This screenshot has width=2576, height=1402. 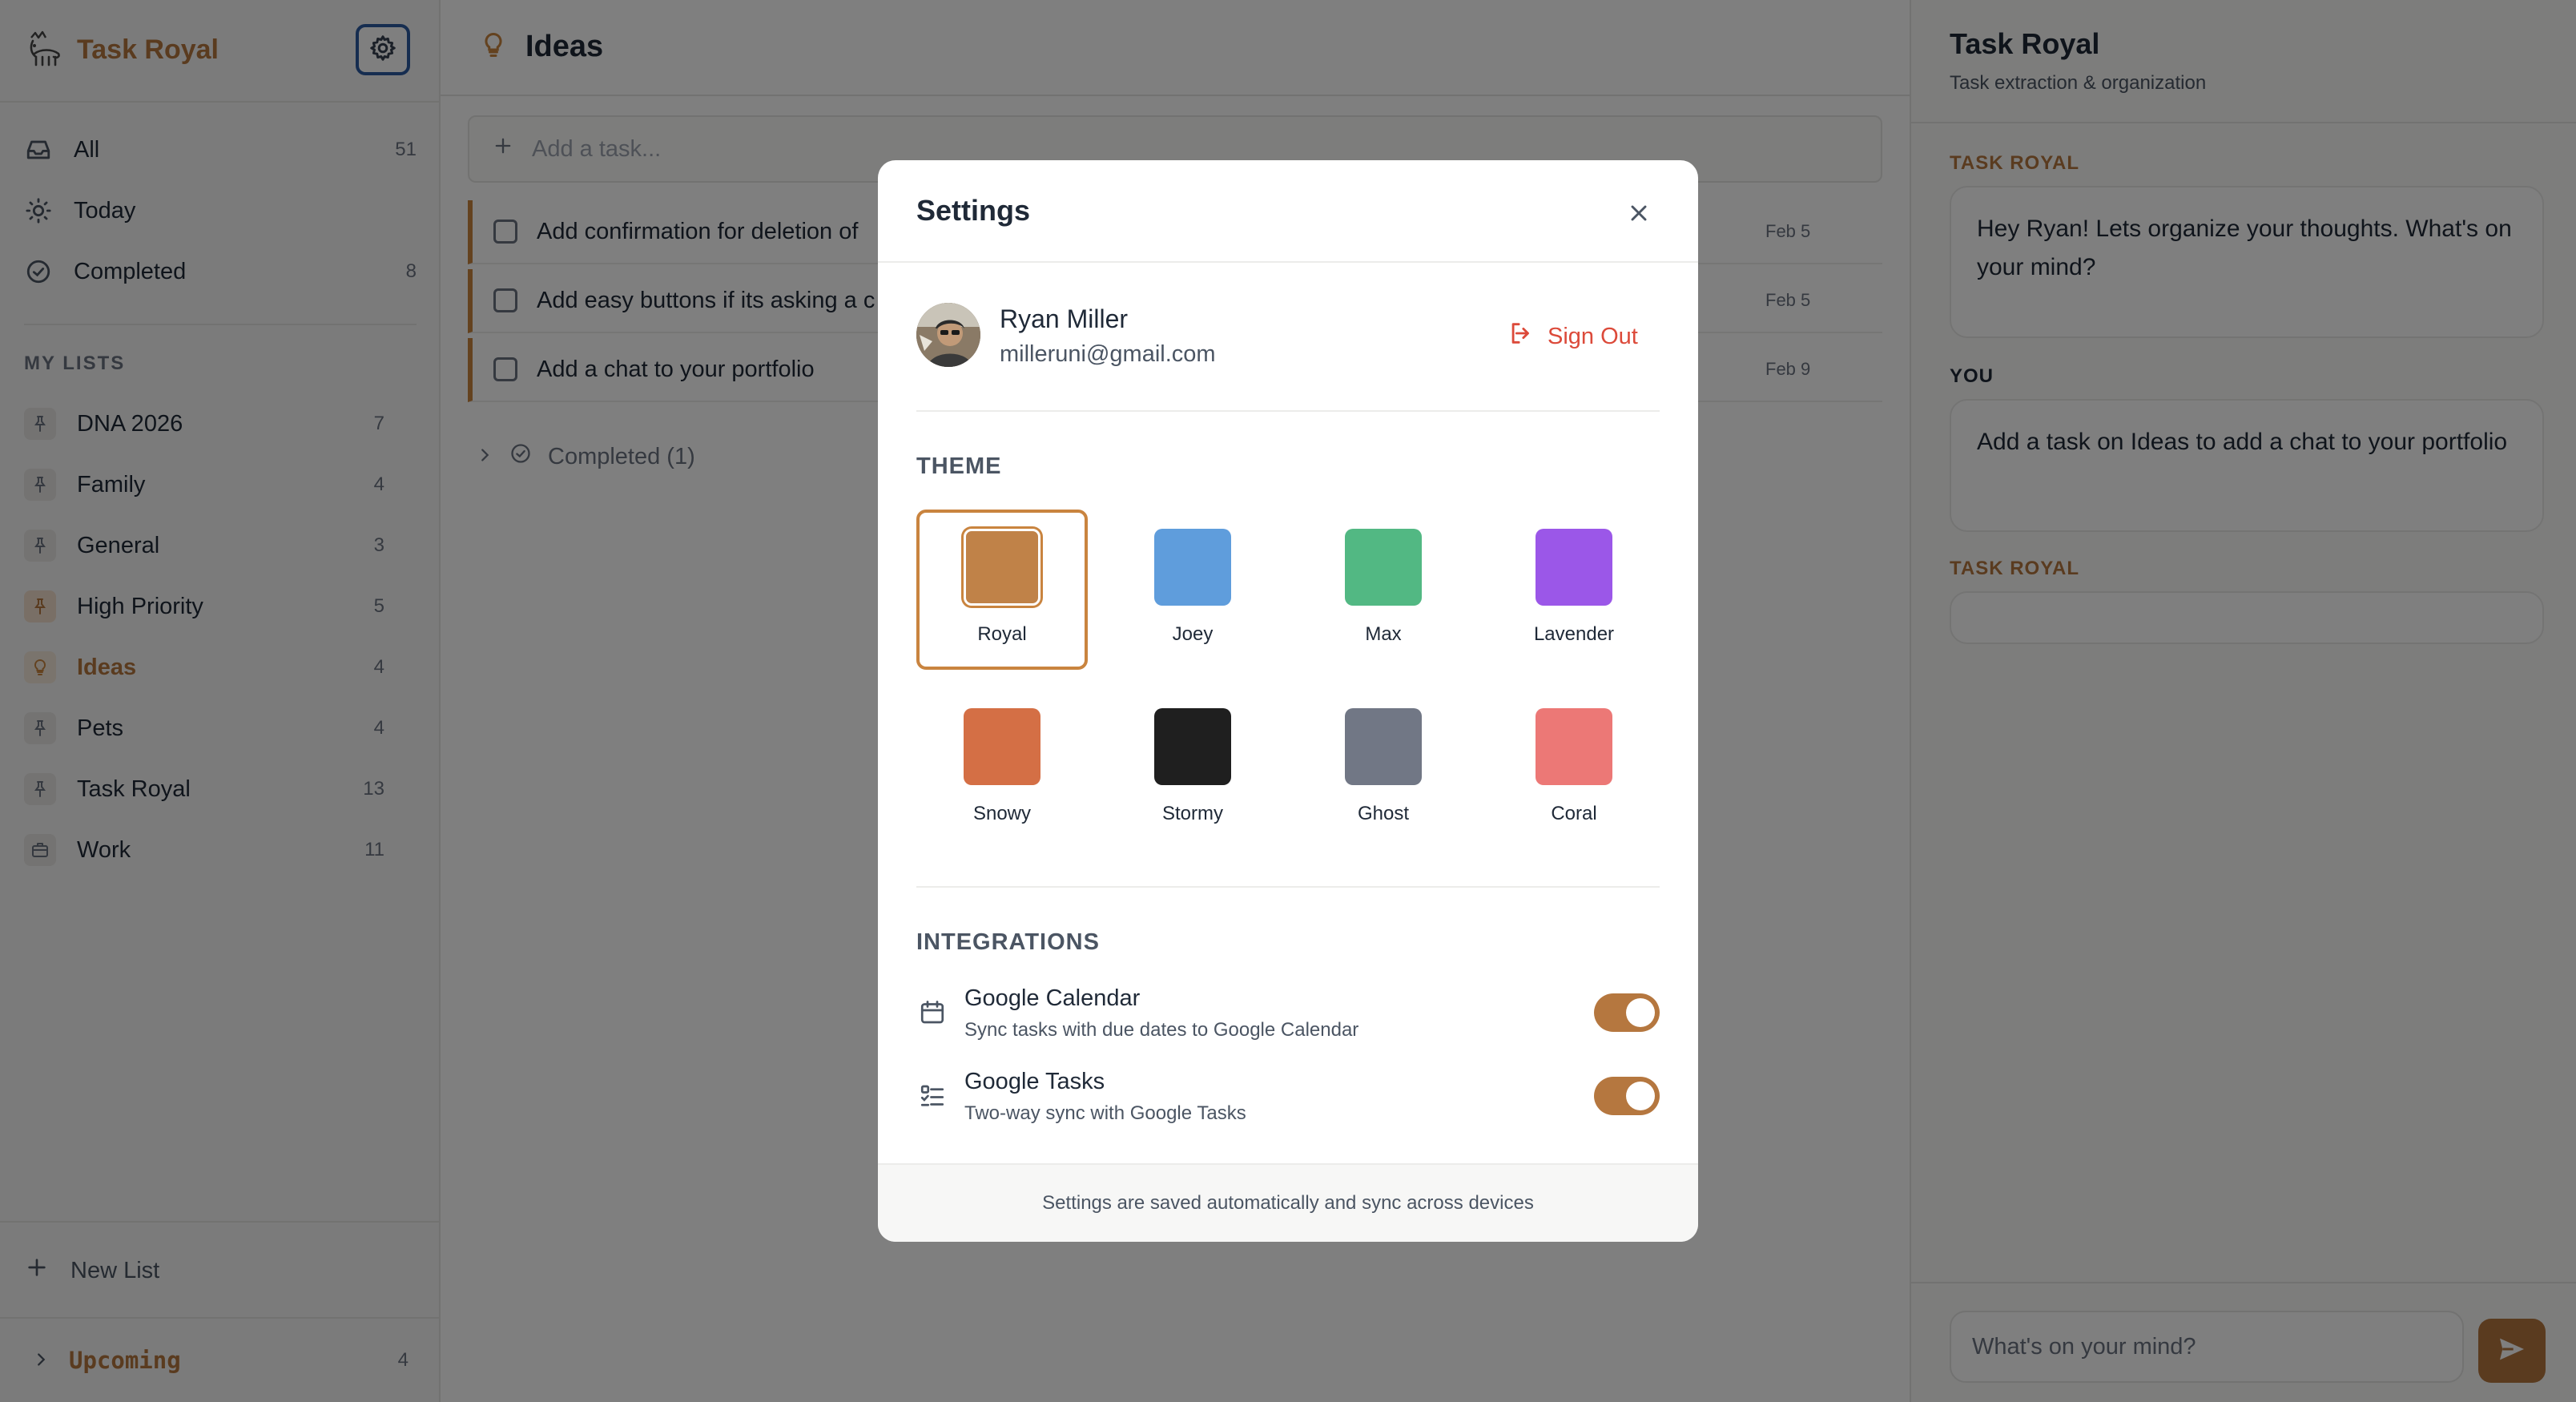 I want to click on integration-name: Google Calendar, so click(x=1052, y=998).